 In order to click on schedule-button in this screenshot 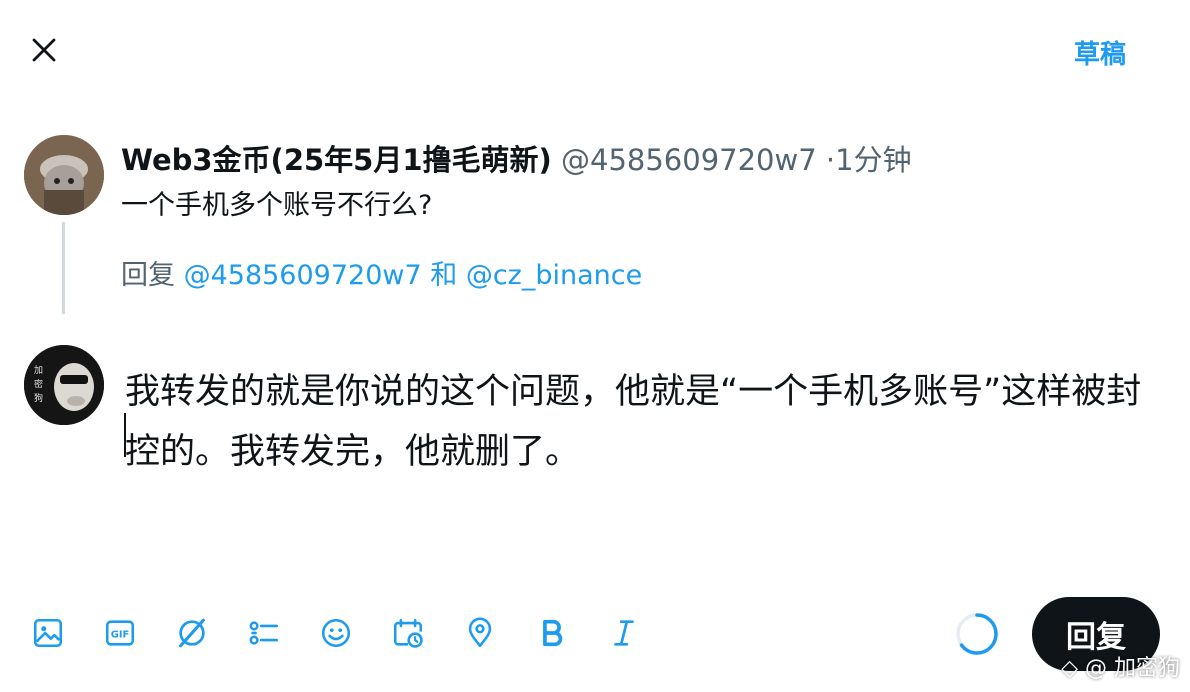, I will do `click(408, 633)`.